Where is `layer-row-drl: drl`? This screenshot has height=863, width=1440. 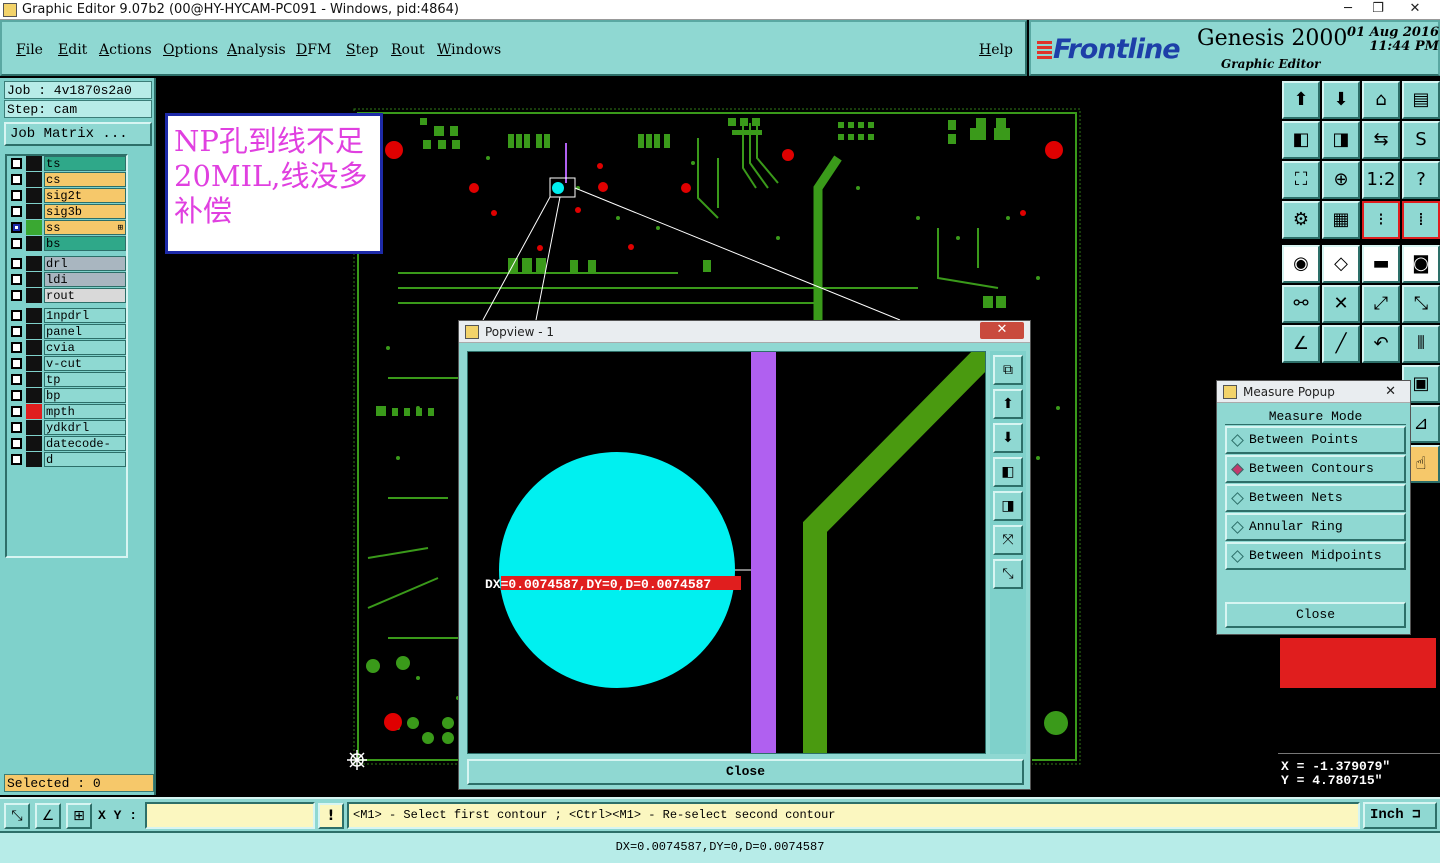
layer-row-drl: drl is located at coordinates (67, 263).